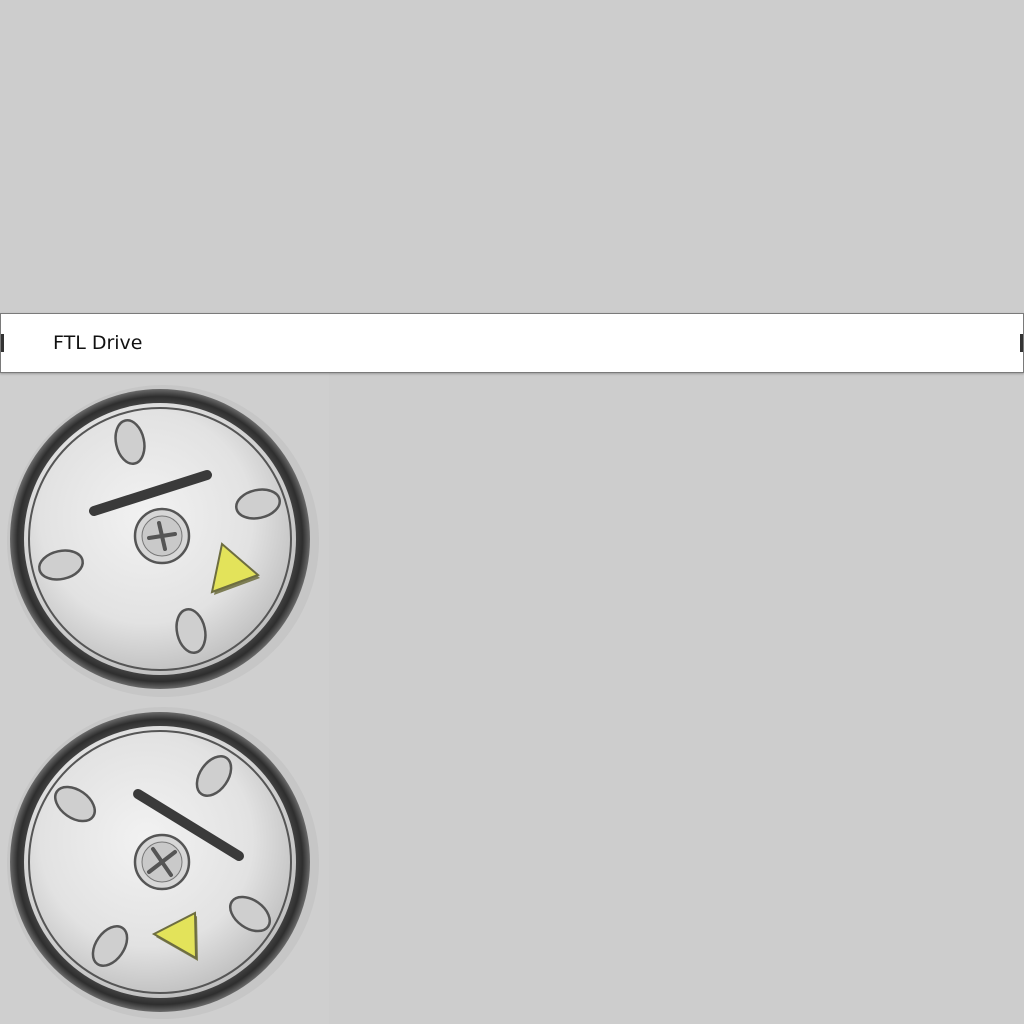 The height and width of the screenshot is (1024, 1024). Describe the element at coordinates (512, 343) in the screenshot. I see `title-bar: FTL Drive` at that location.